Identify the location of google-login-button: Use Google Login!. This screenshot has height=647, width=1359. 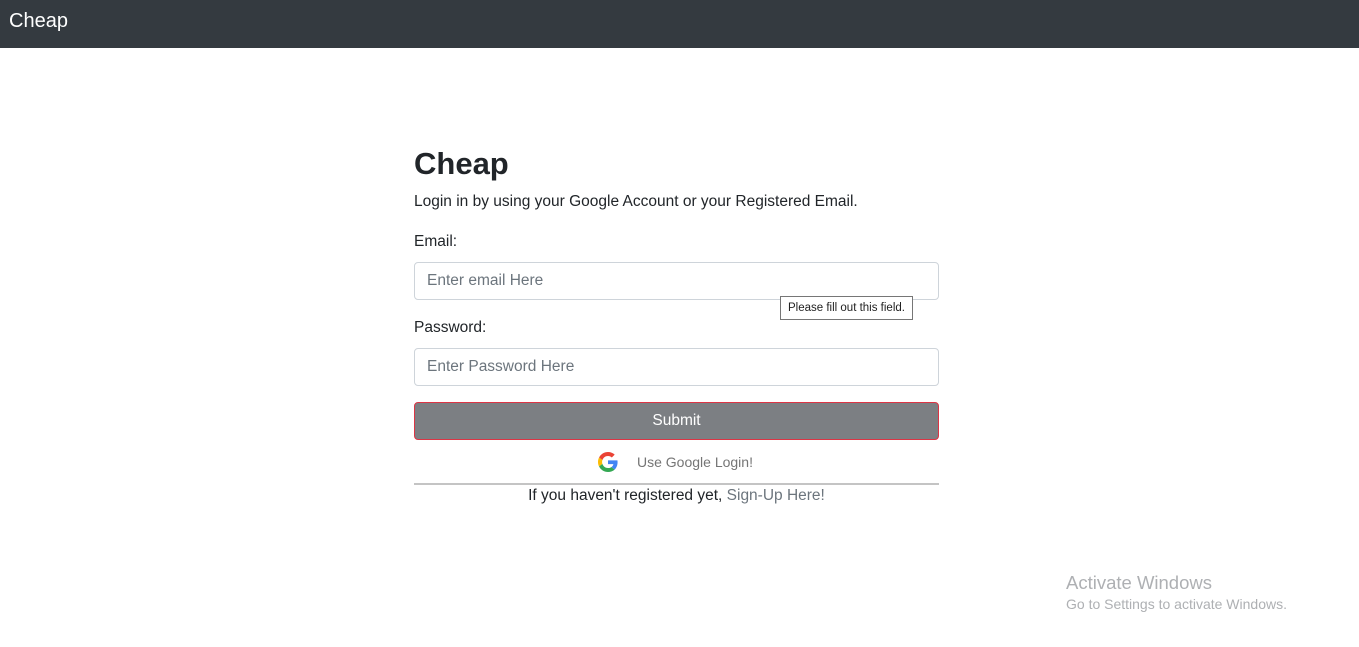
(676, 464).